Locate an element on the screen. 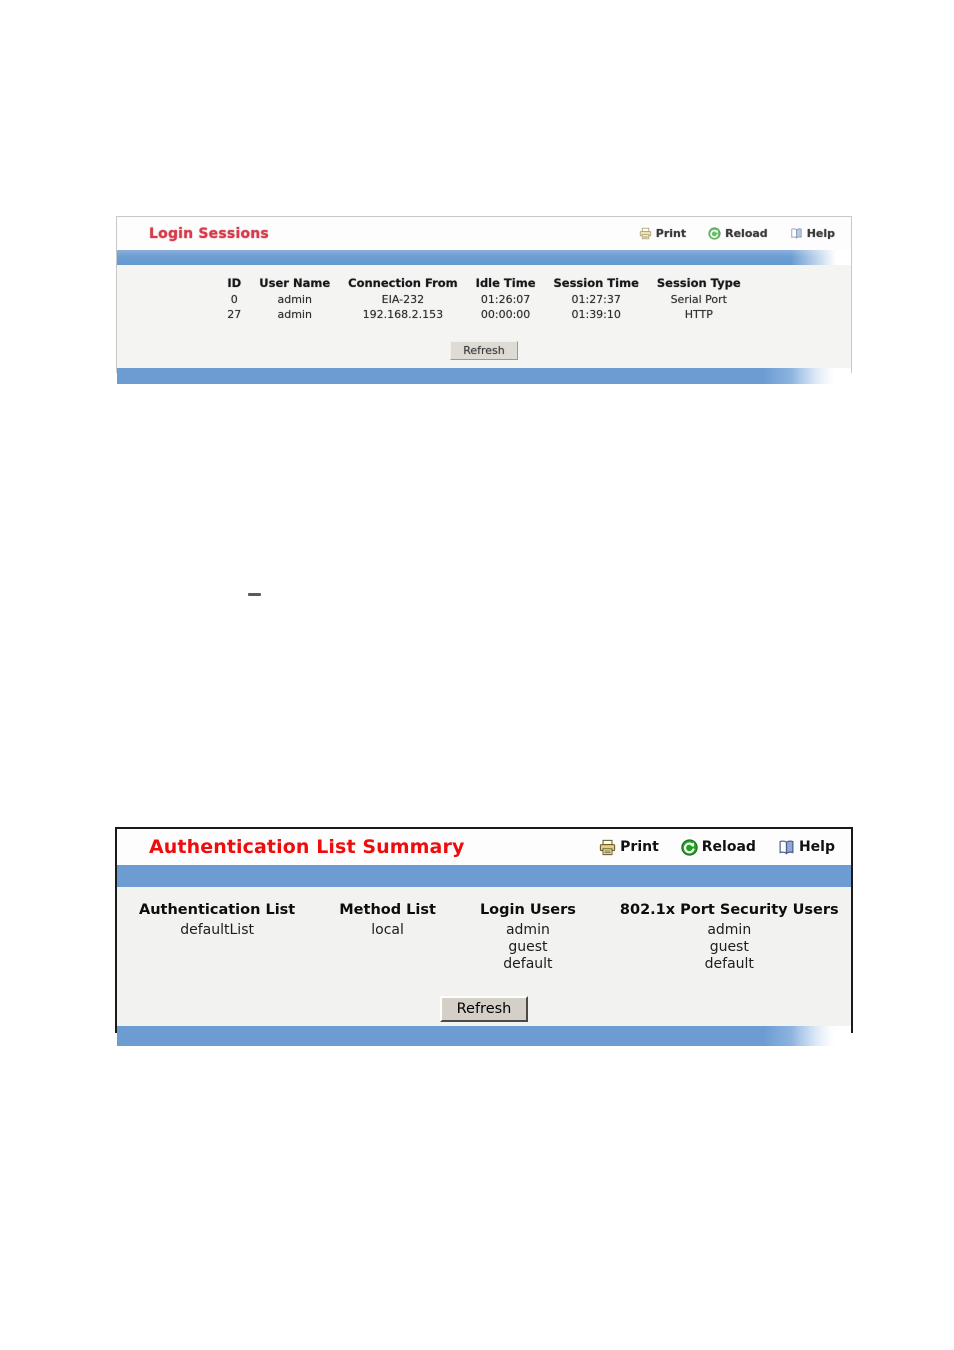 The image size is (954, 1350). cell-id: 0 is located at coordinates (234, 299).